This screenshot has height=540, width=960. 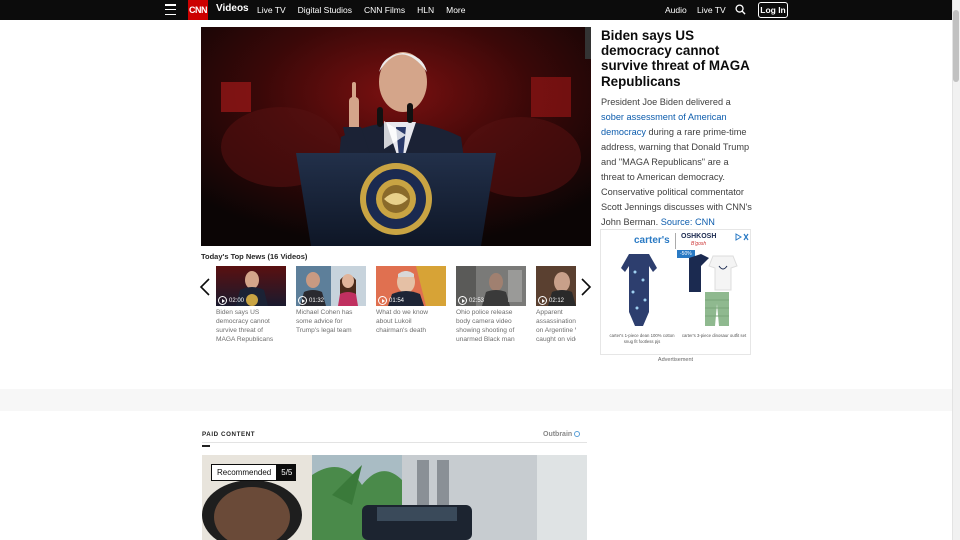 What do you see at coordinates (699, 236) in the screenshot?
I see `ad-brand-oshkosh: OSHKOSH` at bounding box center [699, 236].